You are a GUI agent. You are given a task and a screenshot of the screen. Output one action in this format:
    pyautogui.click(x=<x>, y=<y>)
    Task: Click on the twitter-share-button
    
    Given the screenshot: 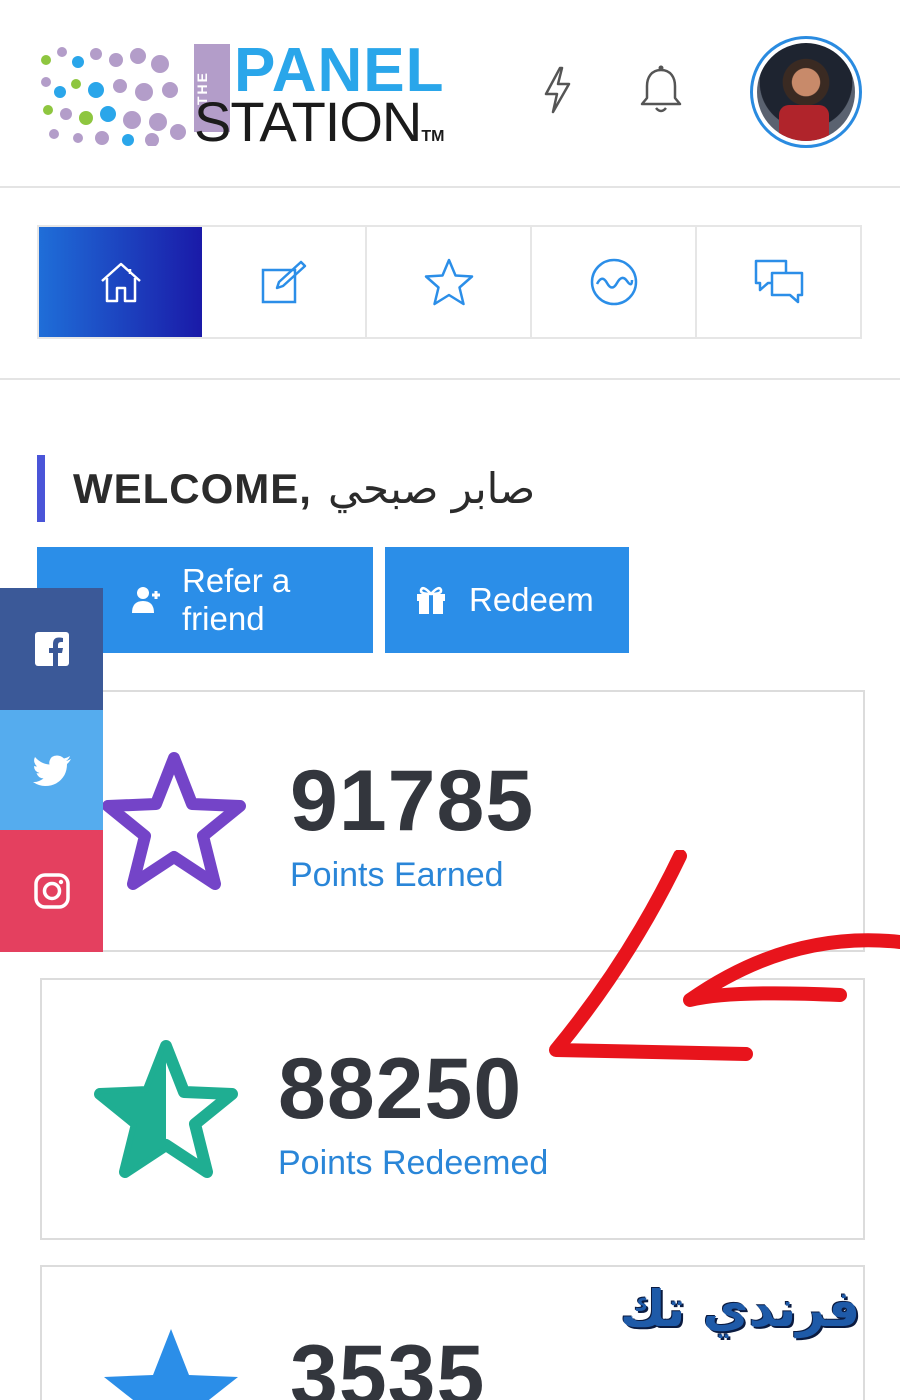 What is the action you would take?
    pyautogui.click(x=51, y=771)
    